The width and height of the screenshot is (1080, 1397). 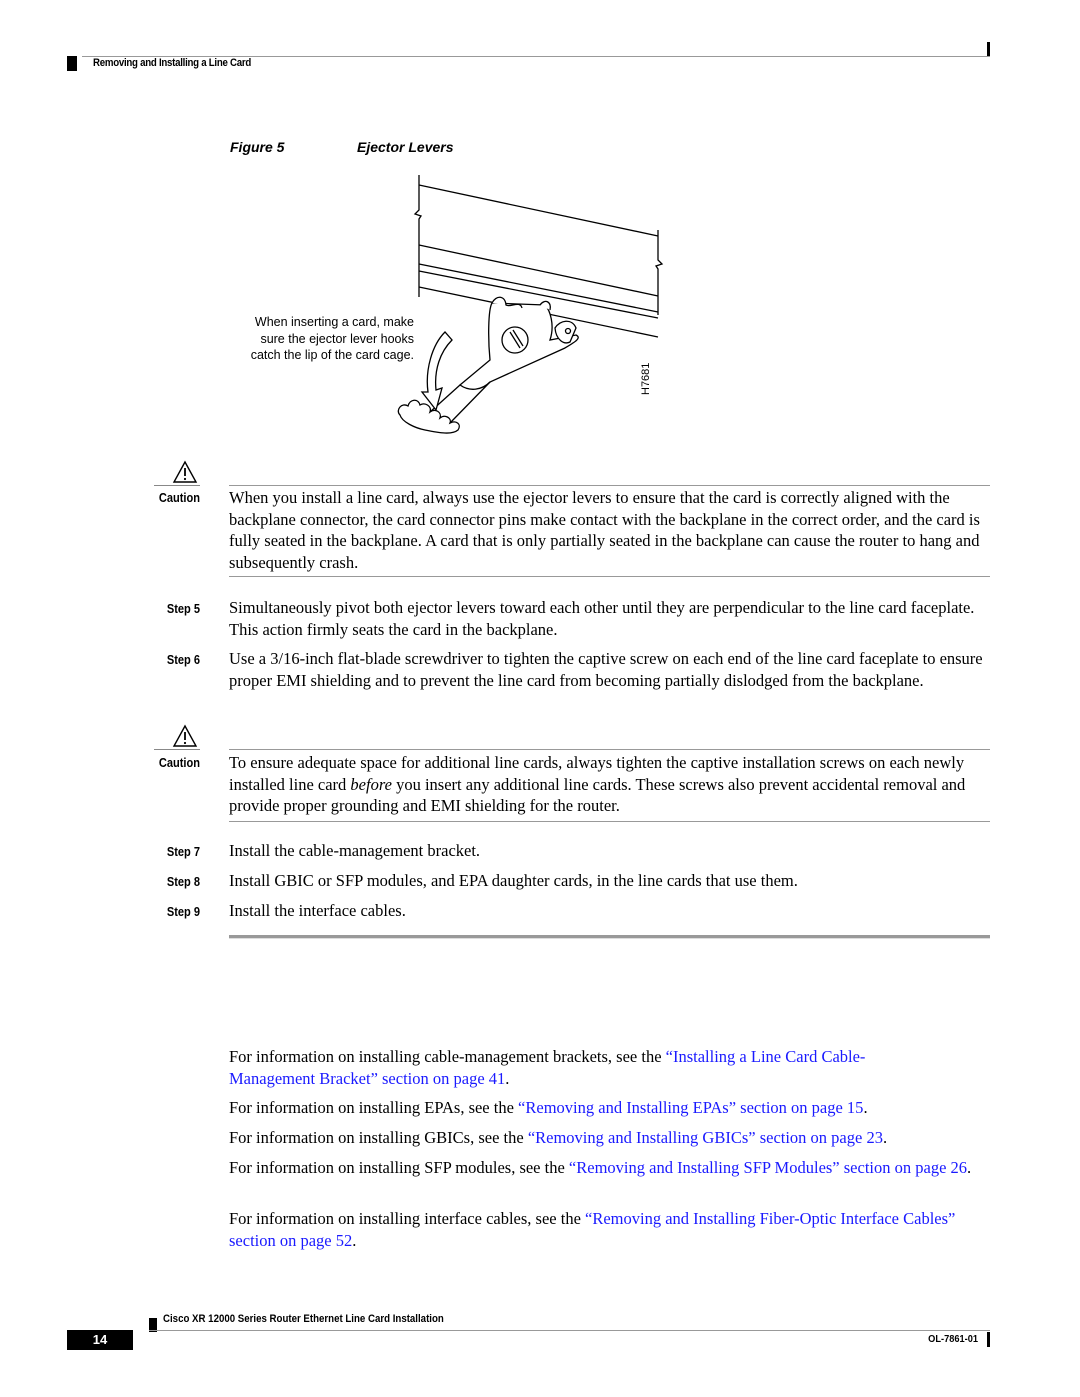 What do you see at coordinates (334, 322) in the screenshot?
I see `callout-line: When inserting a card, make` at bounding box center [334, 322].